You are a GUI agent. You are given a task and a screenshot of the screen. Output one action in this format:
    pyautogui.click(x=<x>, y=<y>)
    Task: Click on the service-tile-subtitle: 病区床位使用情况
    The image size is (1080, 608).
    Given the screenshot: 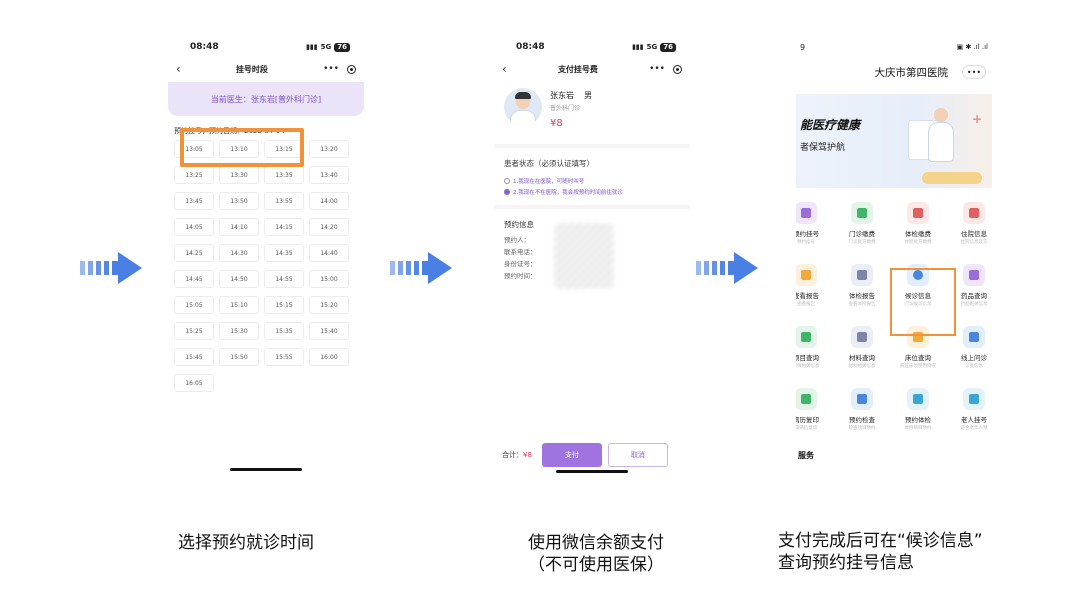 What is the action you would take?
    pyautogui.click(x=918, y=366)
    